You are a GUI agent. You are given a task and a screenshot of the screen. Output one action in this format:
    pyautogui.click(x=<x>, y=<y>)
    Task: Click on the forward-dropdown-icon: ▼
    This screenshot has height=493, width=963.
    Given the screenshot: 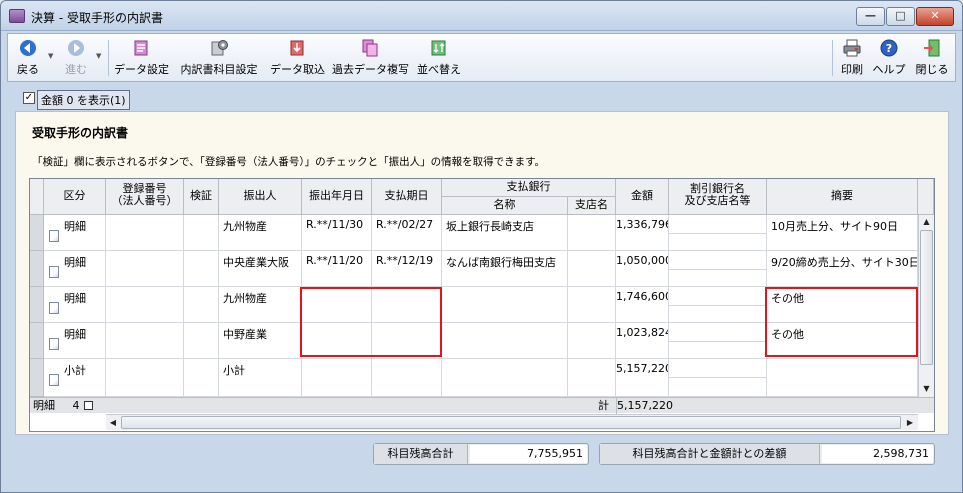 What is the action you would take?
    pyautogui.click(x=98, y=56)
    